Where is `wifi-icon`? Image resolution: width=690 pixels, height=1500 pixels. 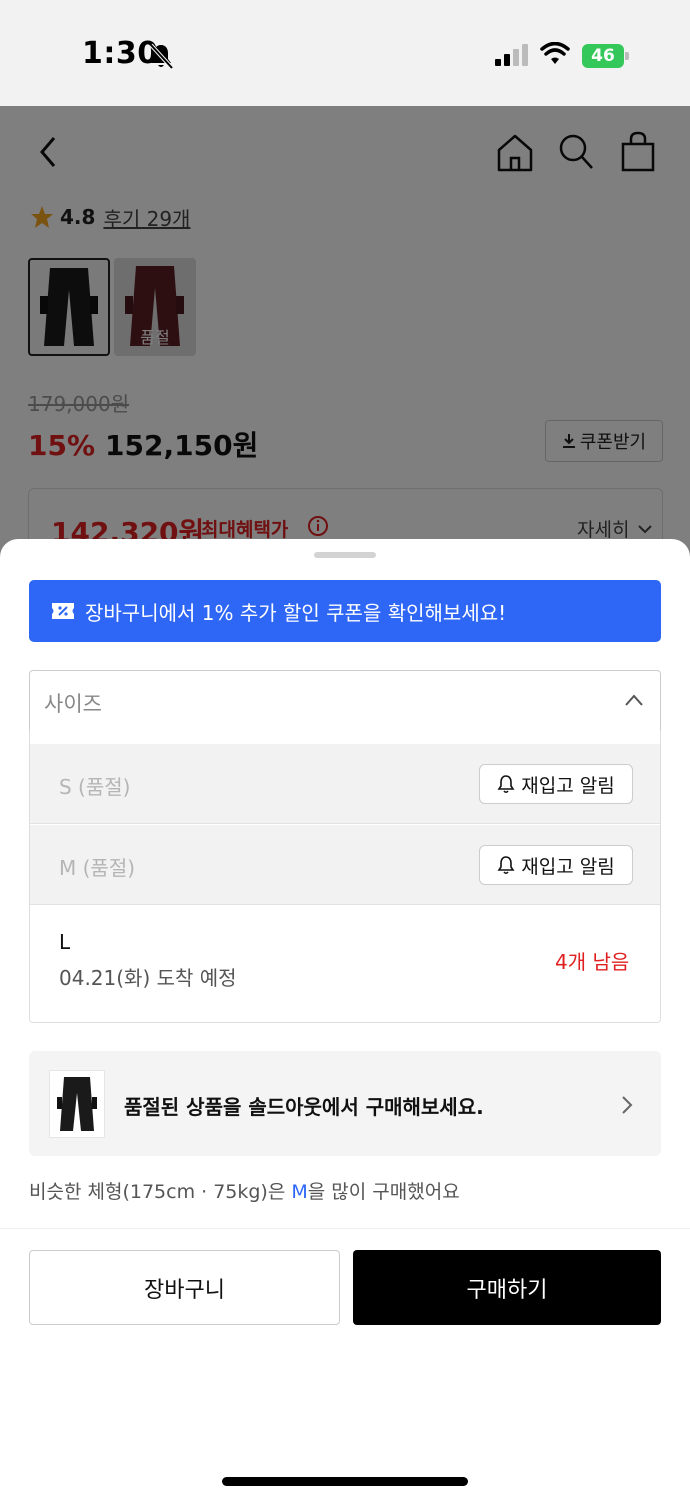
wifi-icon is located at coordinates (555, 53).